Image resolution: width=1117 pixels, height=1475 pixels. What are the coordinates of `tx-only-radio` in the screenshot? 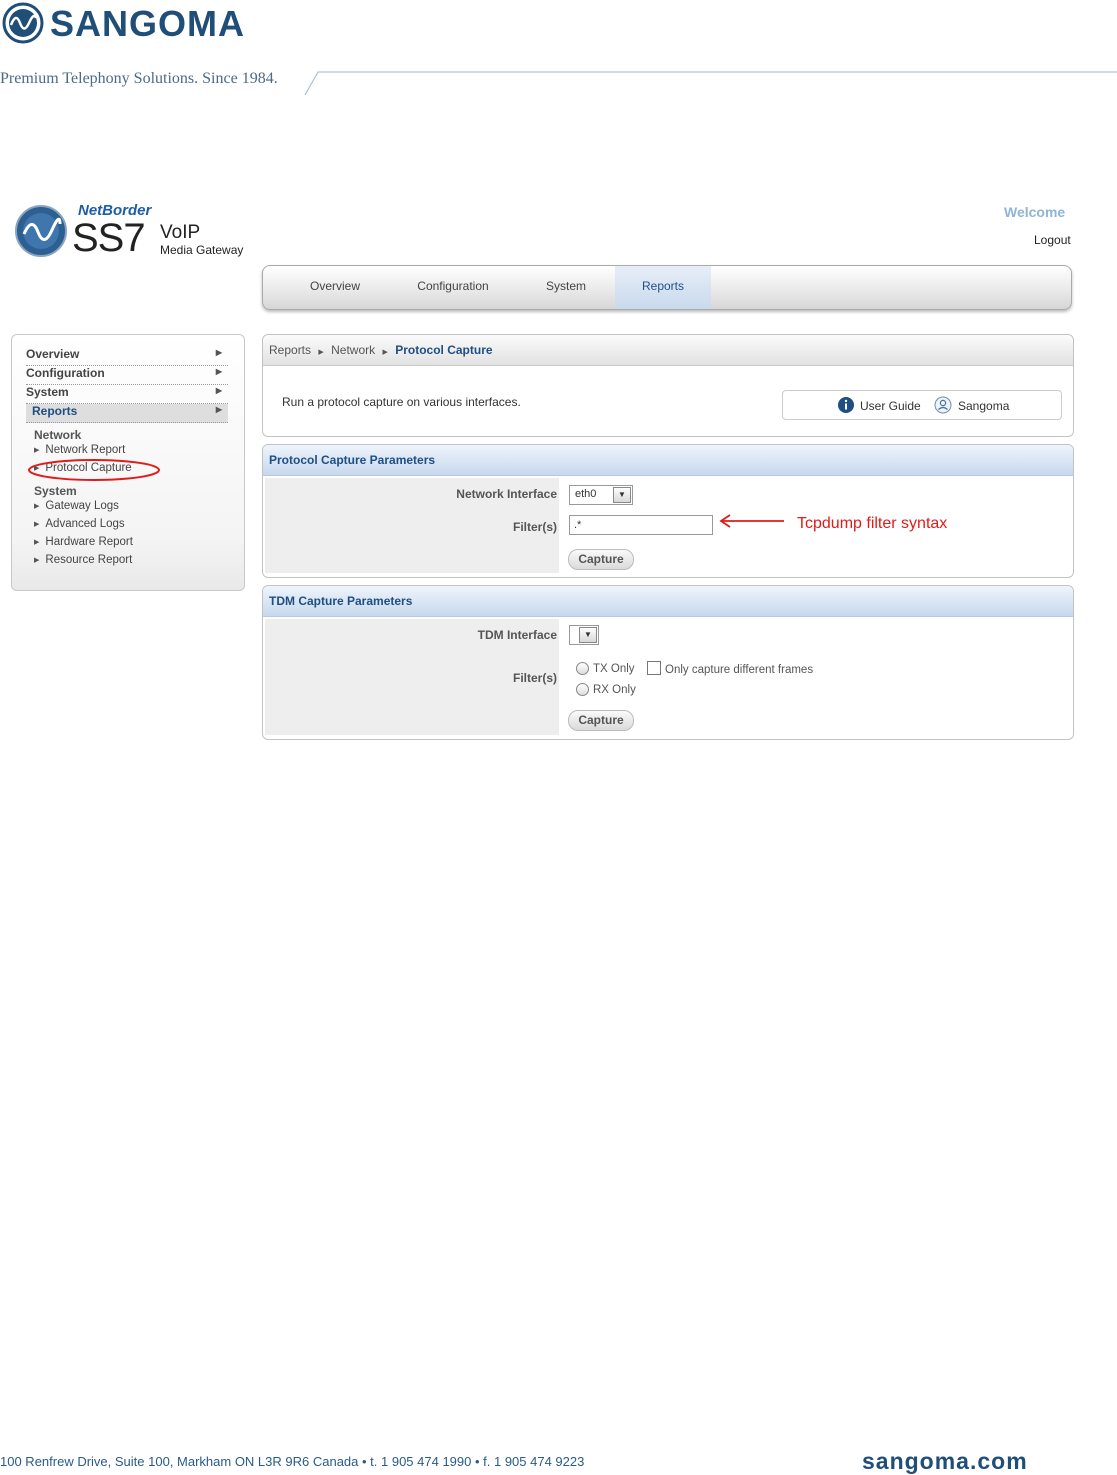 It's located at (582, 668).